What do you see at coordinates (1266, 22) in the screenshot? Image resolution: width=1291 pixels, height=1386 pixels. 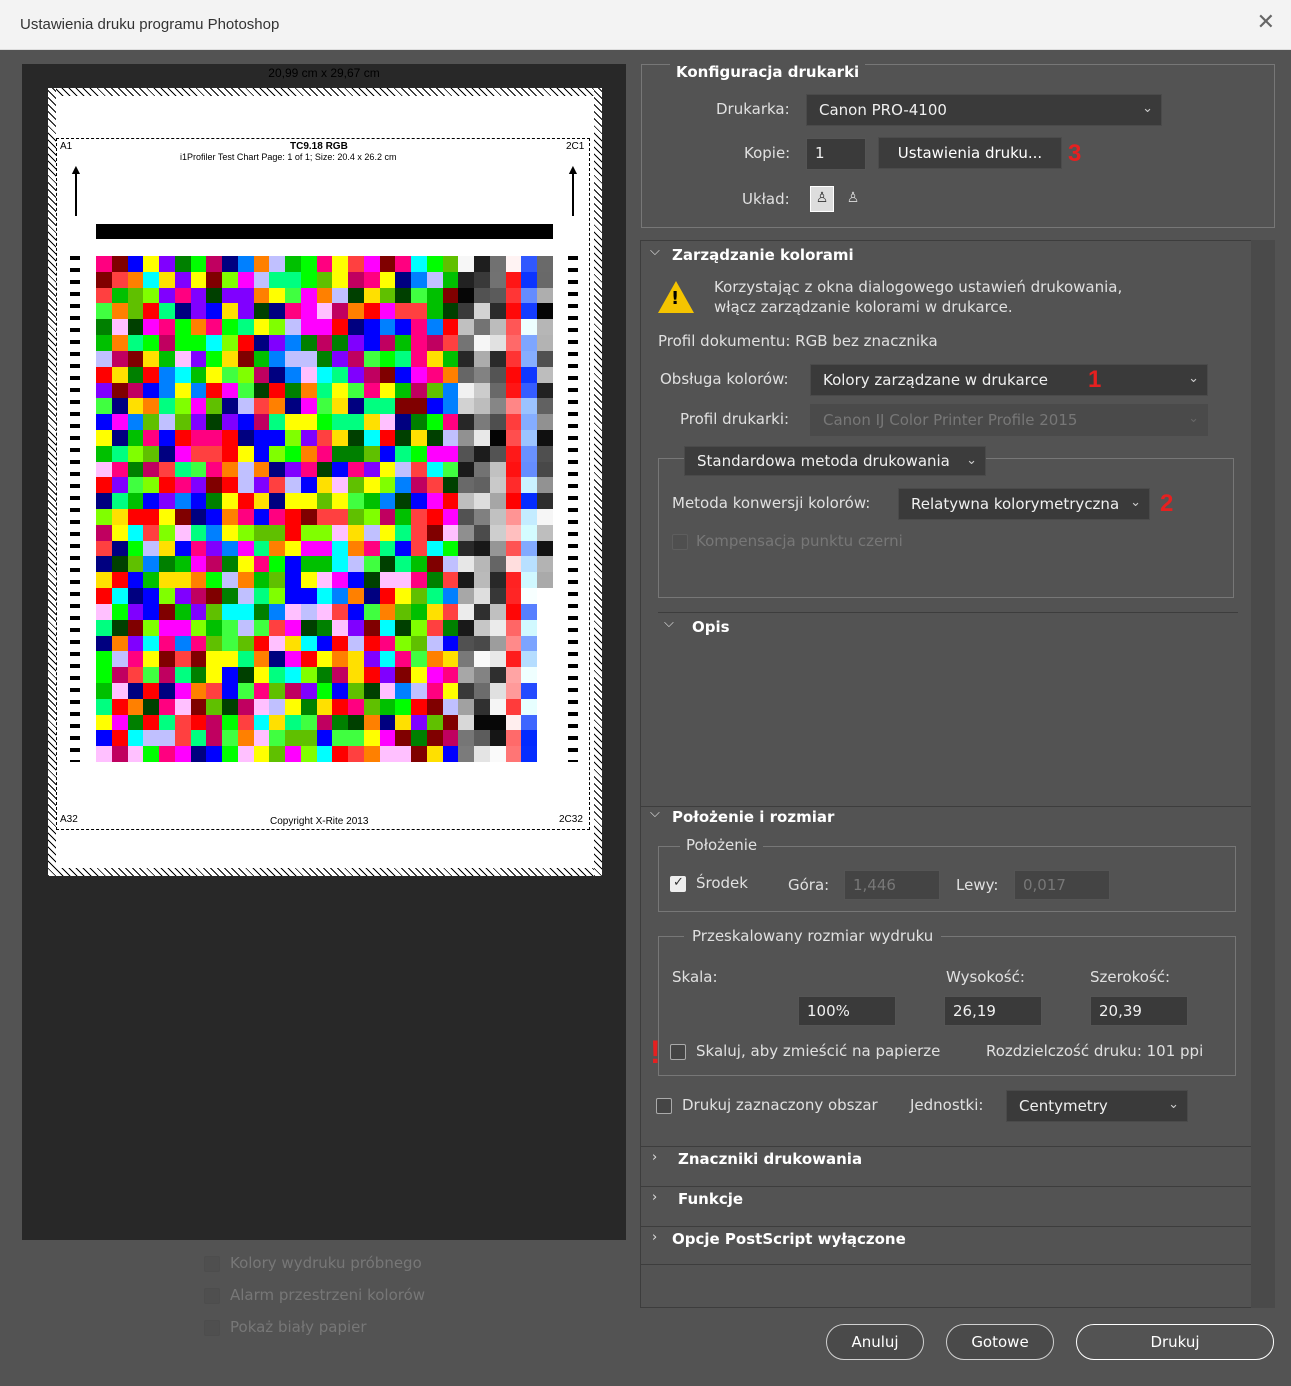 I see `close-icon: ✕` at bounding box center [1266, 22].